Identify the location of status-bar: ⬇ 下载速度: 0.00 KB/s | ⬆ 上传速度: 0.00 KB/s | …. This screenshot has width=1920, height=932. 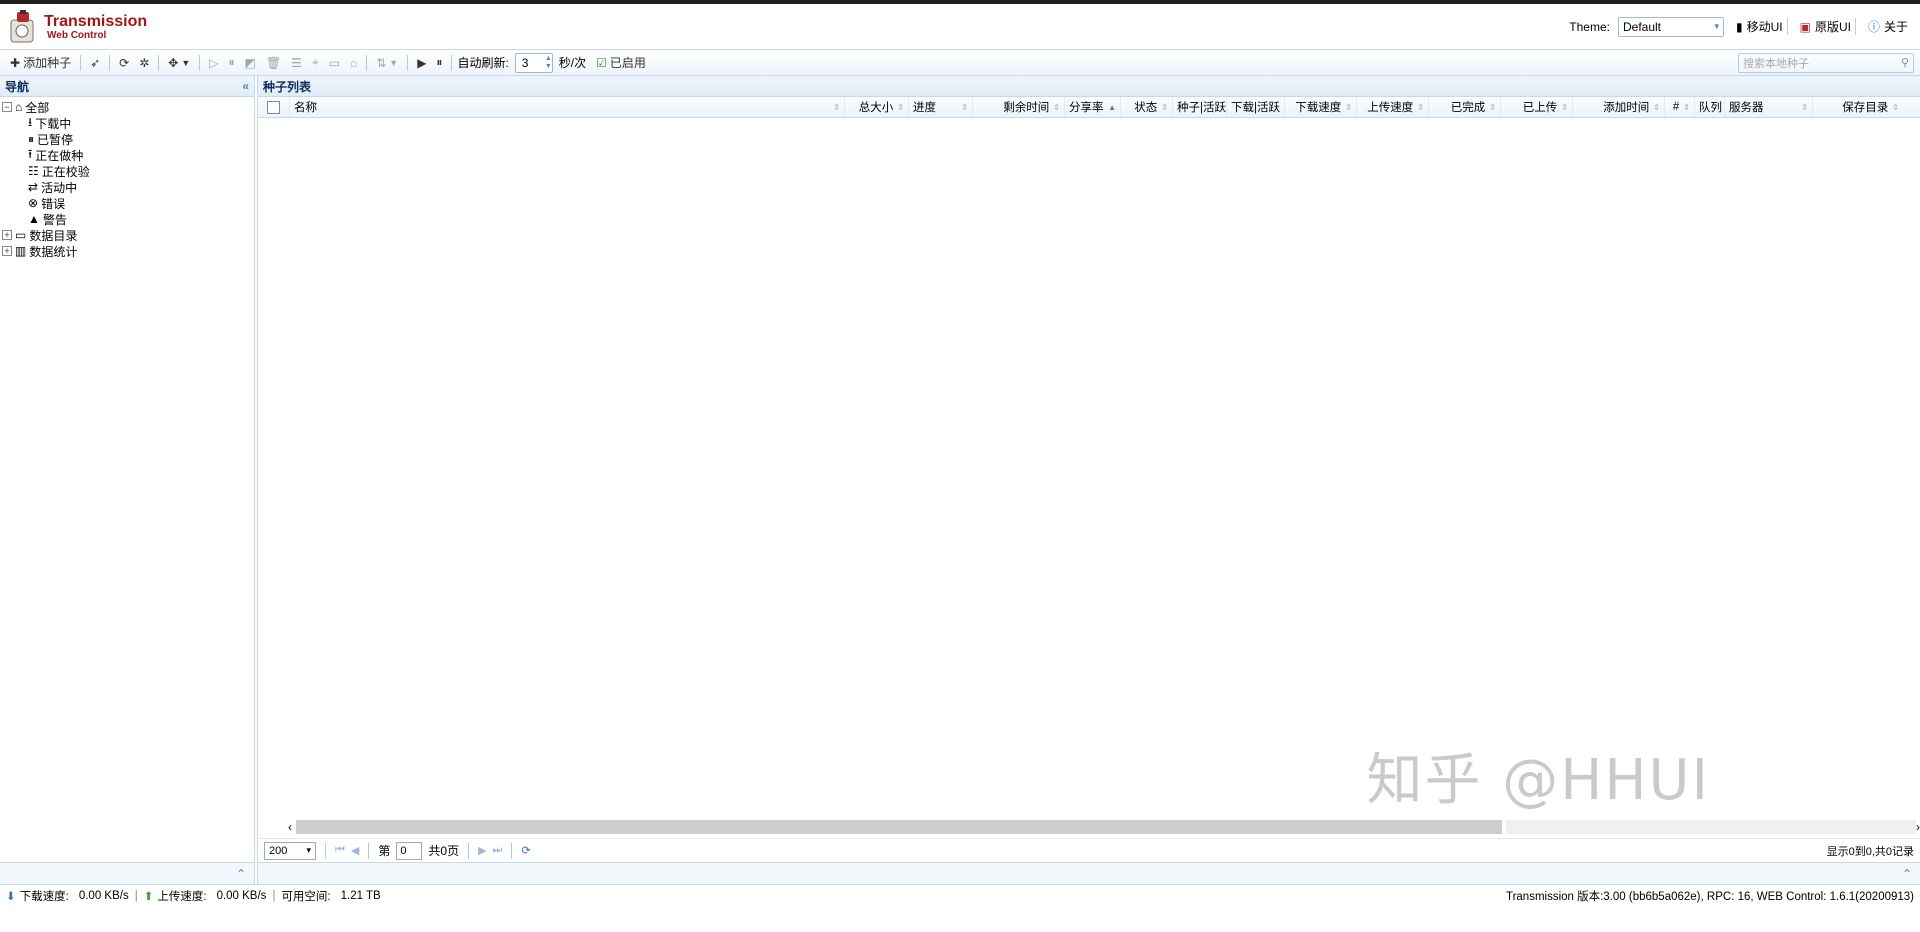
(960, 895).